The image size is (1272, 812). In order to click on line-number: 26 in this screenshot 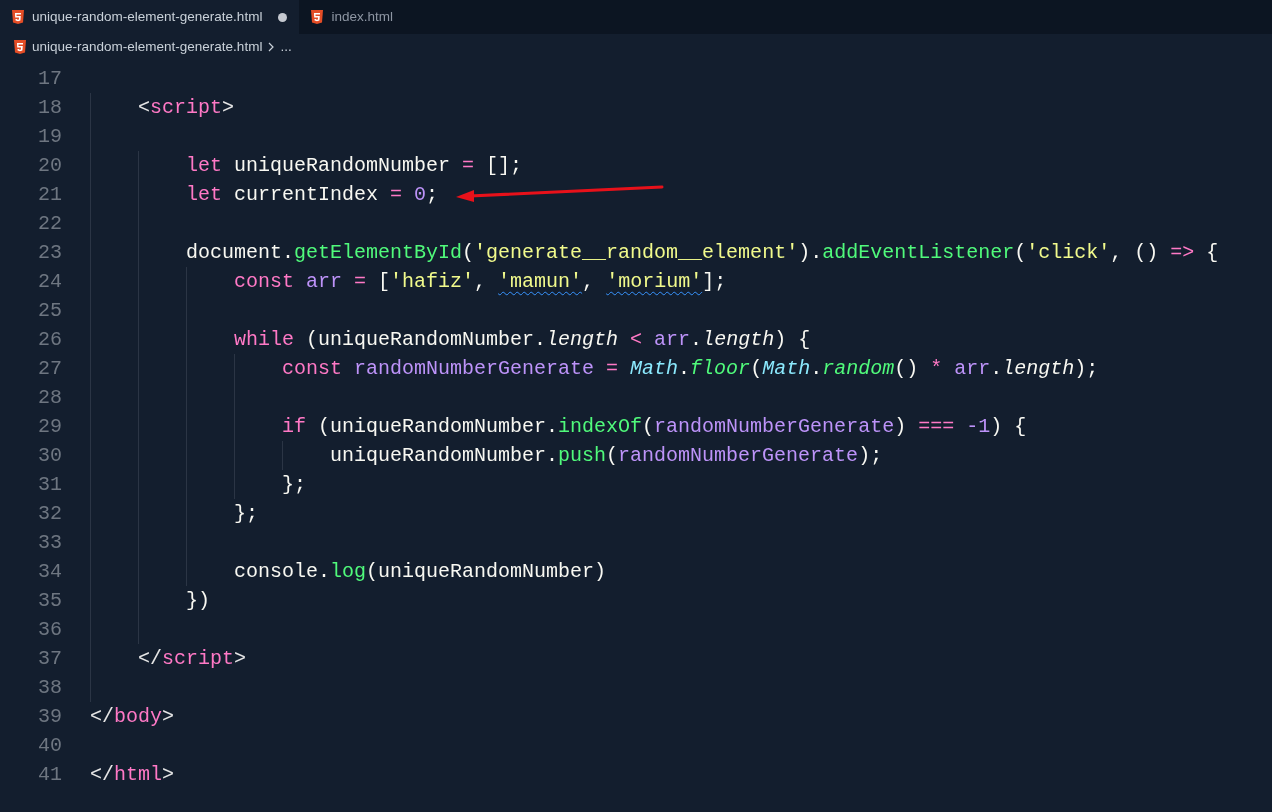, I will do `click(49, 340)`.